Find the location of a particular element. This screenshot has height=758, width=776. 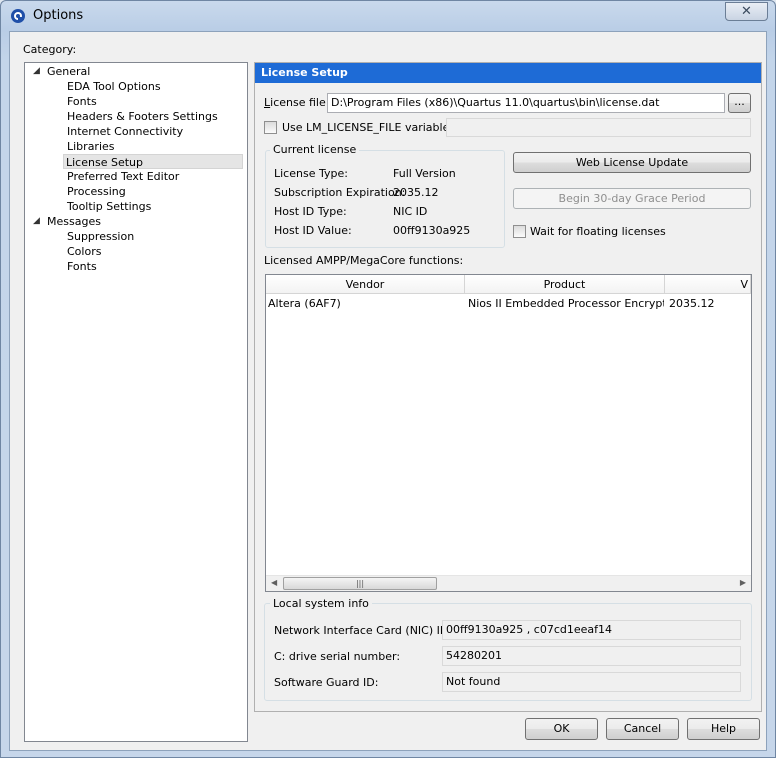

tree-item-messages: Messages is located at coordinates (74, 221).